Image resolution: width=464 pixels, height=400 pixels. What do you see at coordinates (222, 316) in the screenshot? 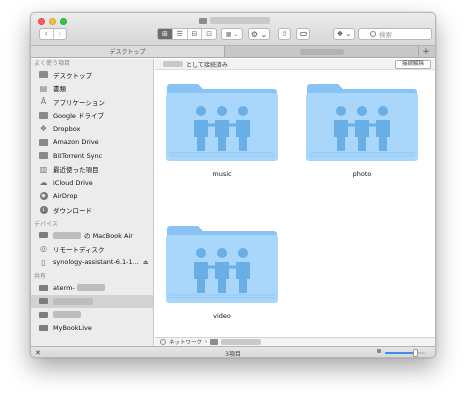
I see `folder-name: video` at bounding box center [222, 316].